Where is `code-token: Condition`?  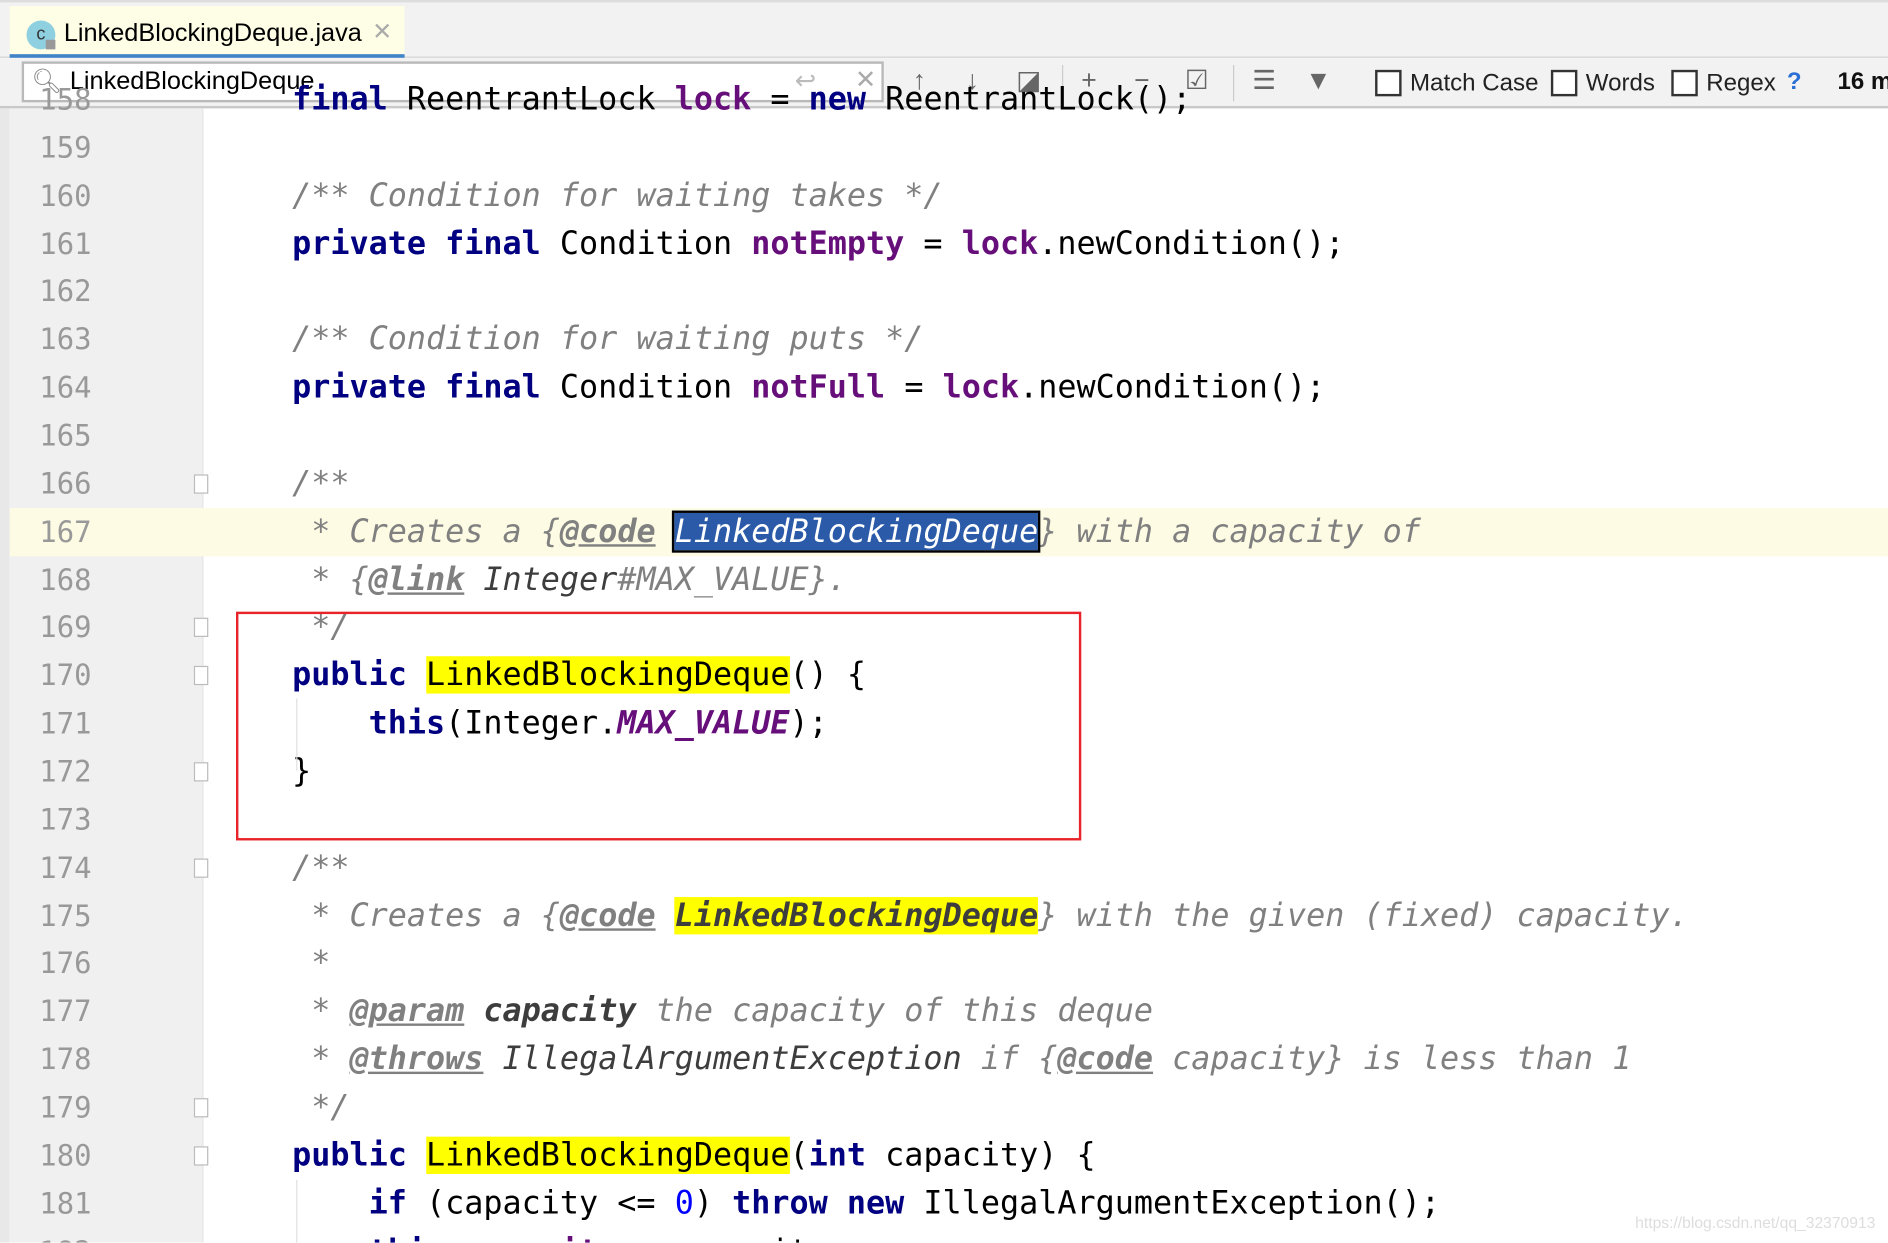 code-token: Condition is located at coordinates (646, 243).